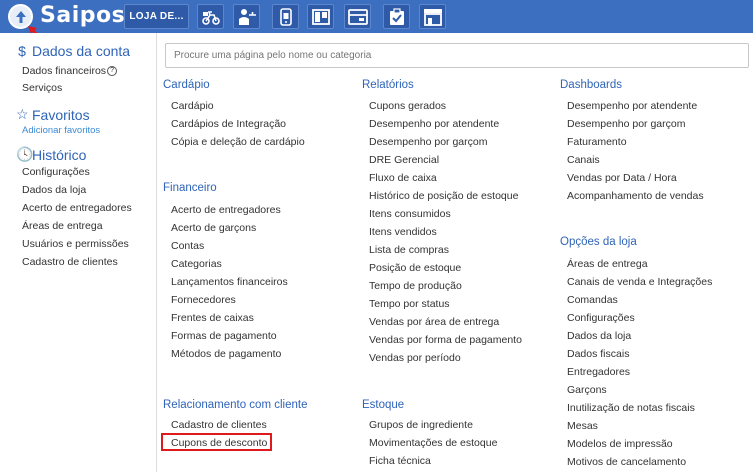 The image size is (753, 472). I want to click on board-button, so click(320, 16).